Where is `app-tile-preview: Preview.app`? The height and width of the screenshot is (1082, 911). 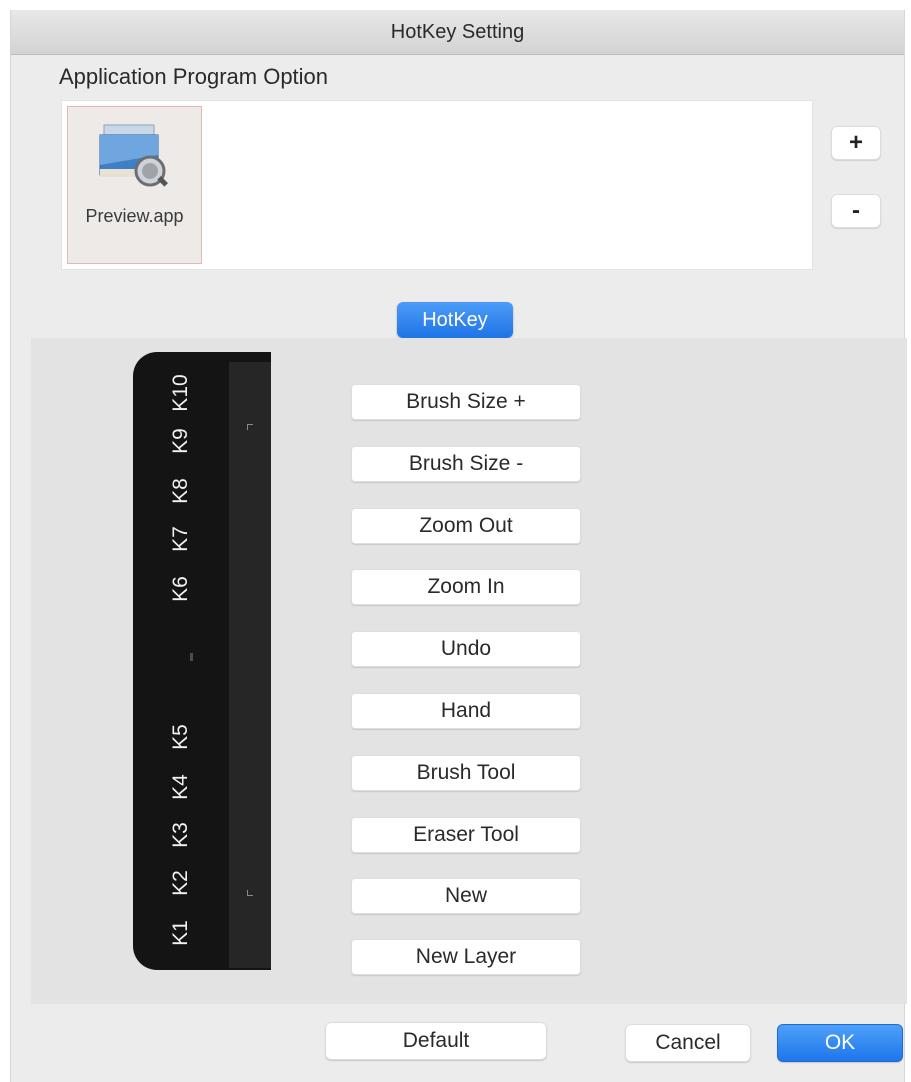 app-tile-preview: Preview.app is located at coordinates (134, 185).